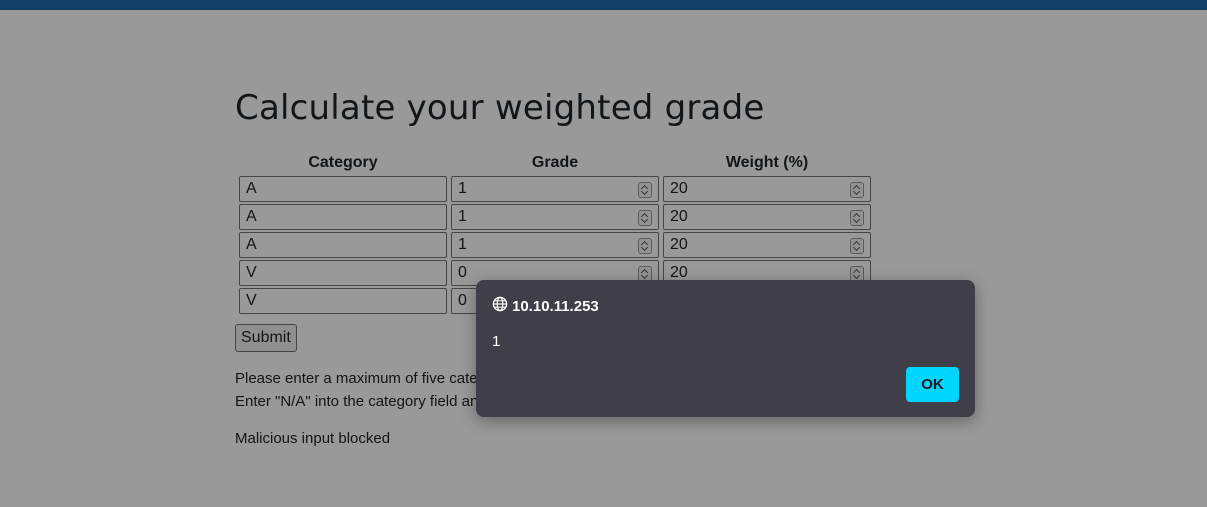  What do you see at coordinates (932, 384) in the screenshot?
I see `ok-button: OK` at bounding box center [932, 384].